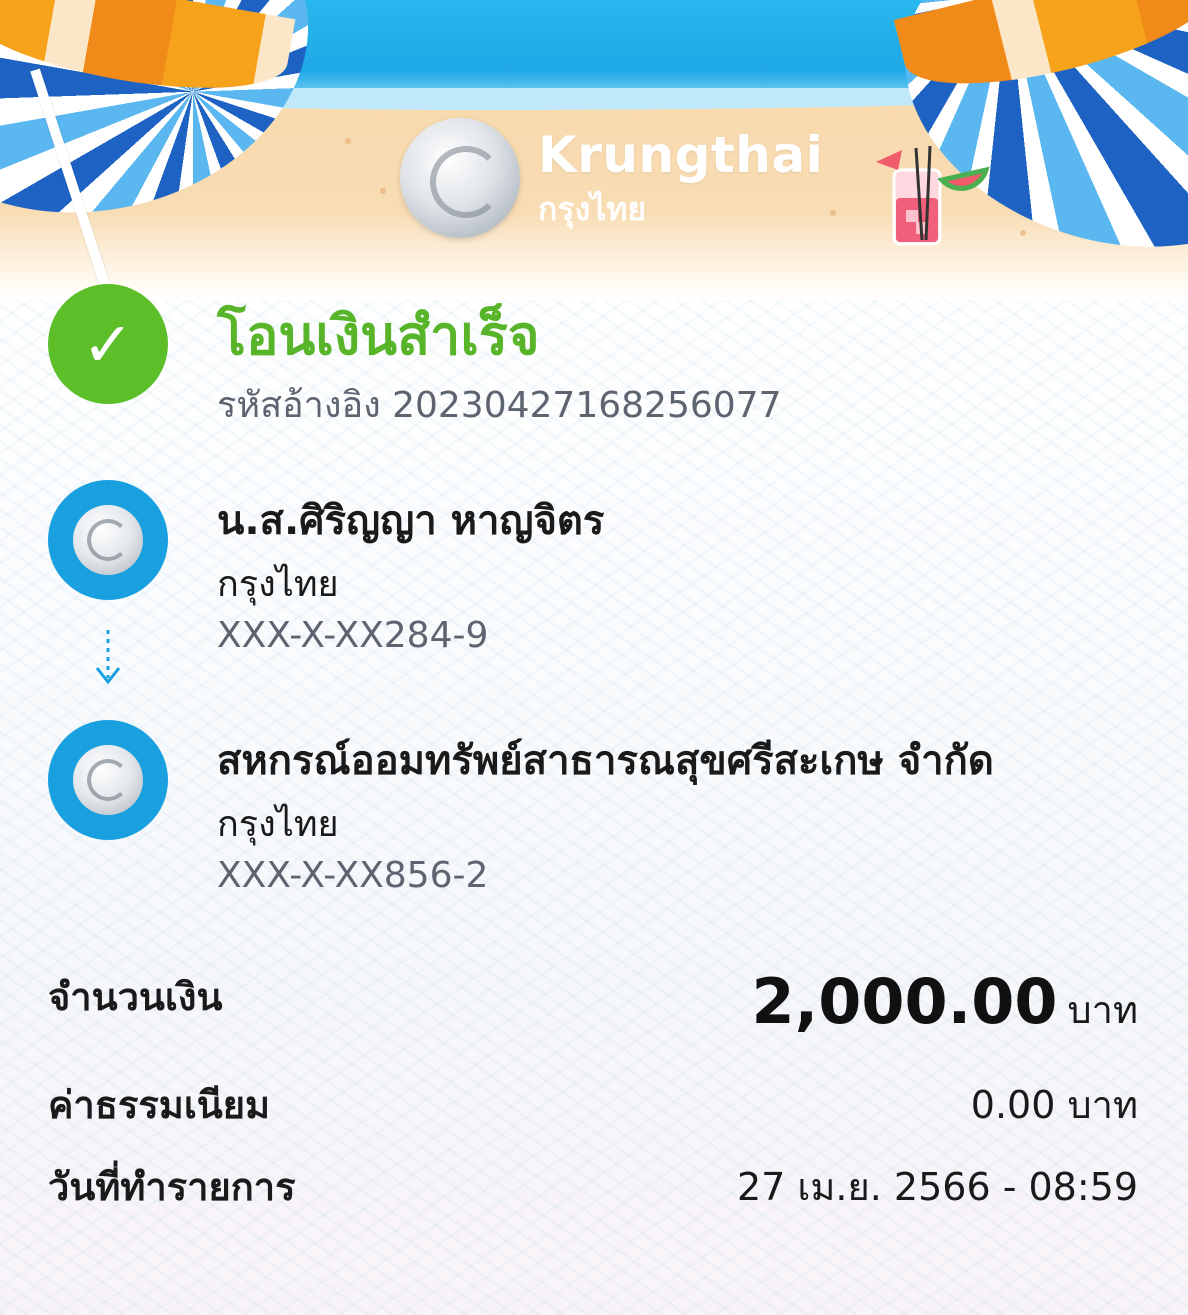  I want to click on receiver-bank: กรุงไทย, so click(278, 824).